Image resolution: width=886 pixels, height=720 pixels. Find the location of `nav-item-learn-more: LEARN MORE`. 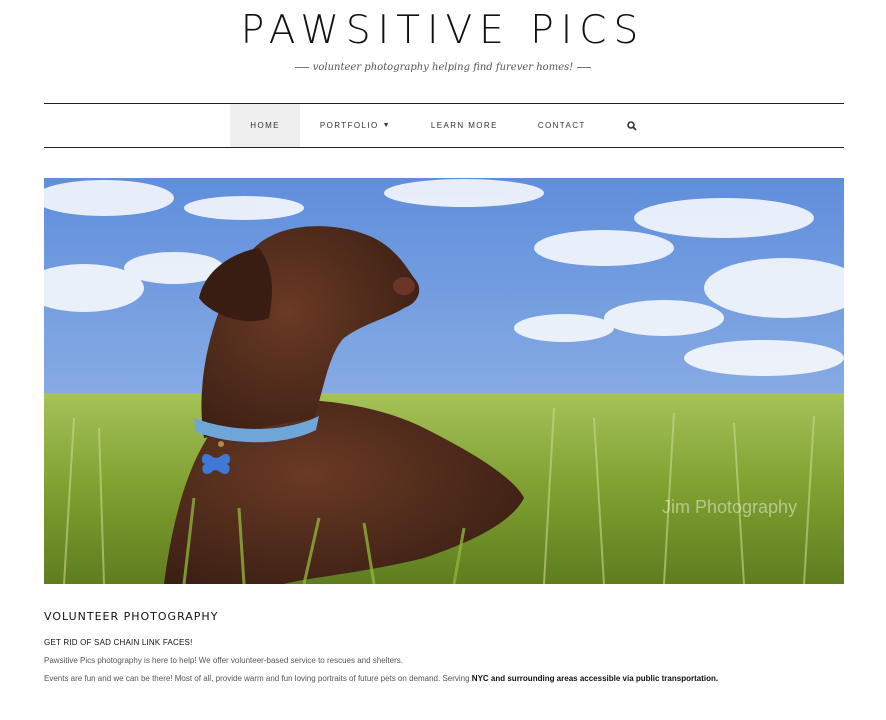

nav-item-learn-more: LEARN MORE is located at coordinates (464, 125).